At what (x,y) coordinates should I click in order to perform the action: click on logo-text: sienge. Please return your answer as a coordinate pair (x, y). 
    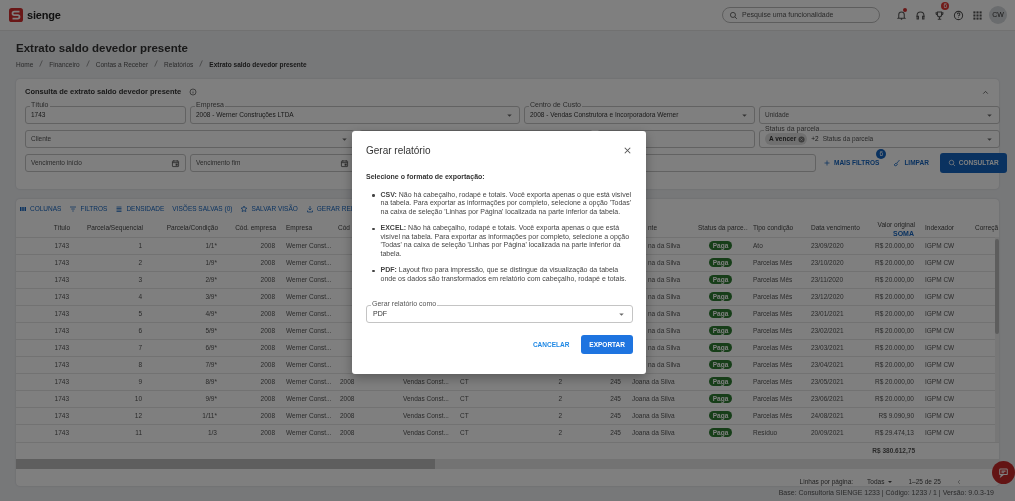
    Looking at the image, I should click on (44, 15).